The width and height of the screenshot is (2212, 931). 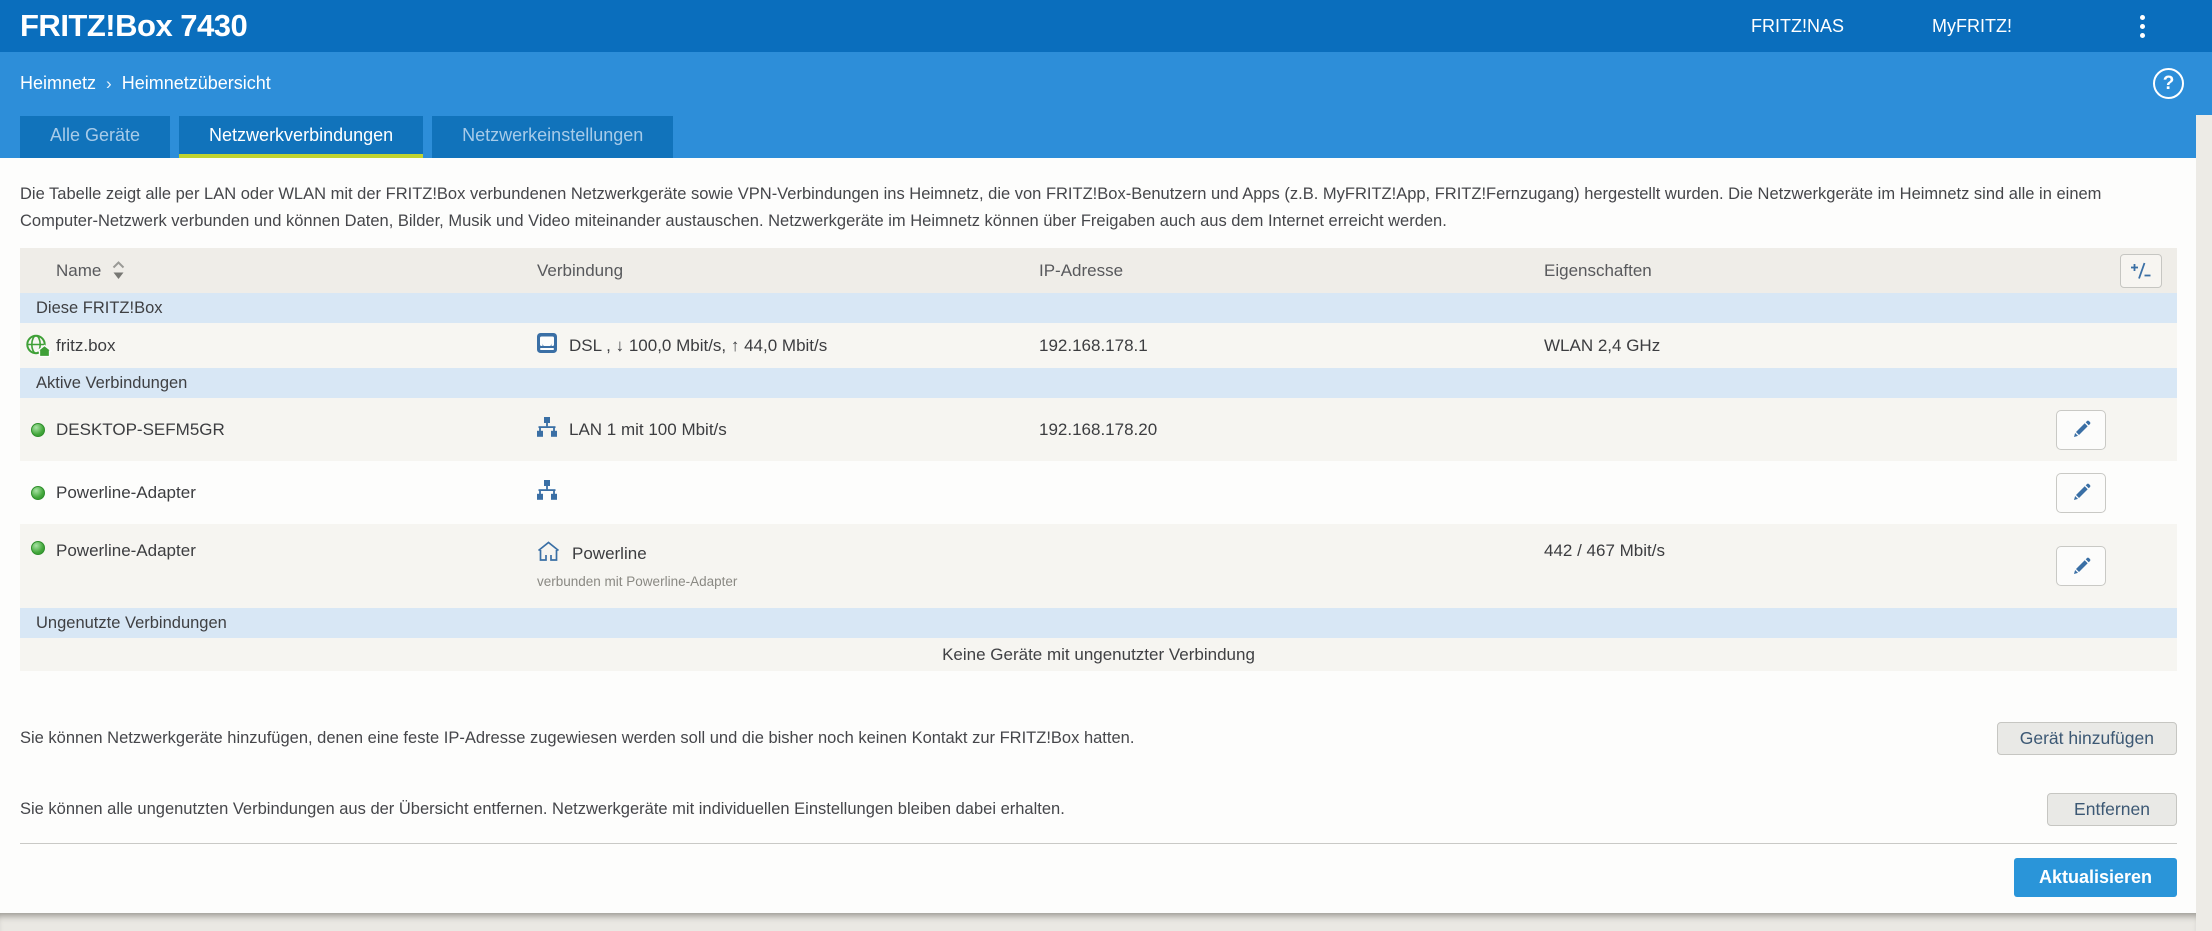 I want to click on connection-text: Powerline, so click(x=609, y=553).